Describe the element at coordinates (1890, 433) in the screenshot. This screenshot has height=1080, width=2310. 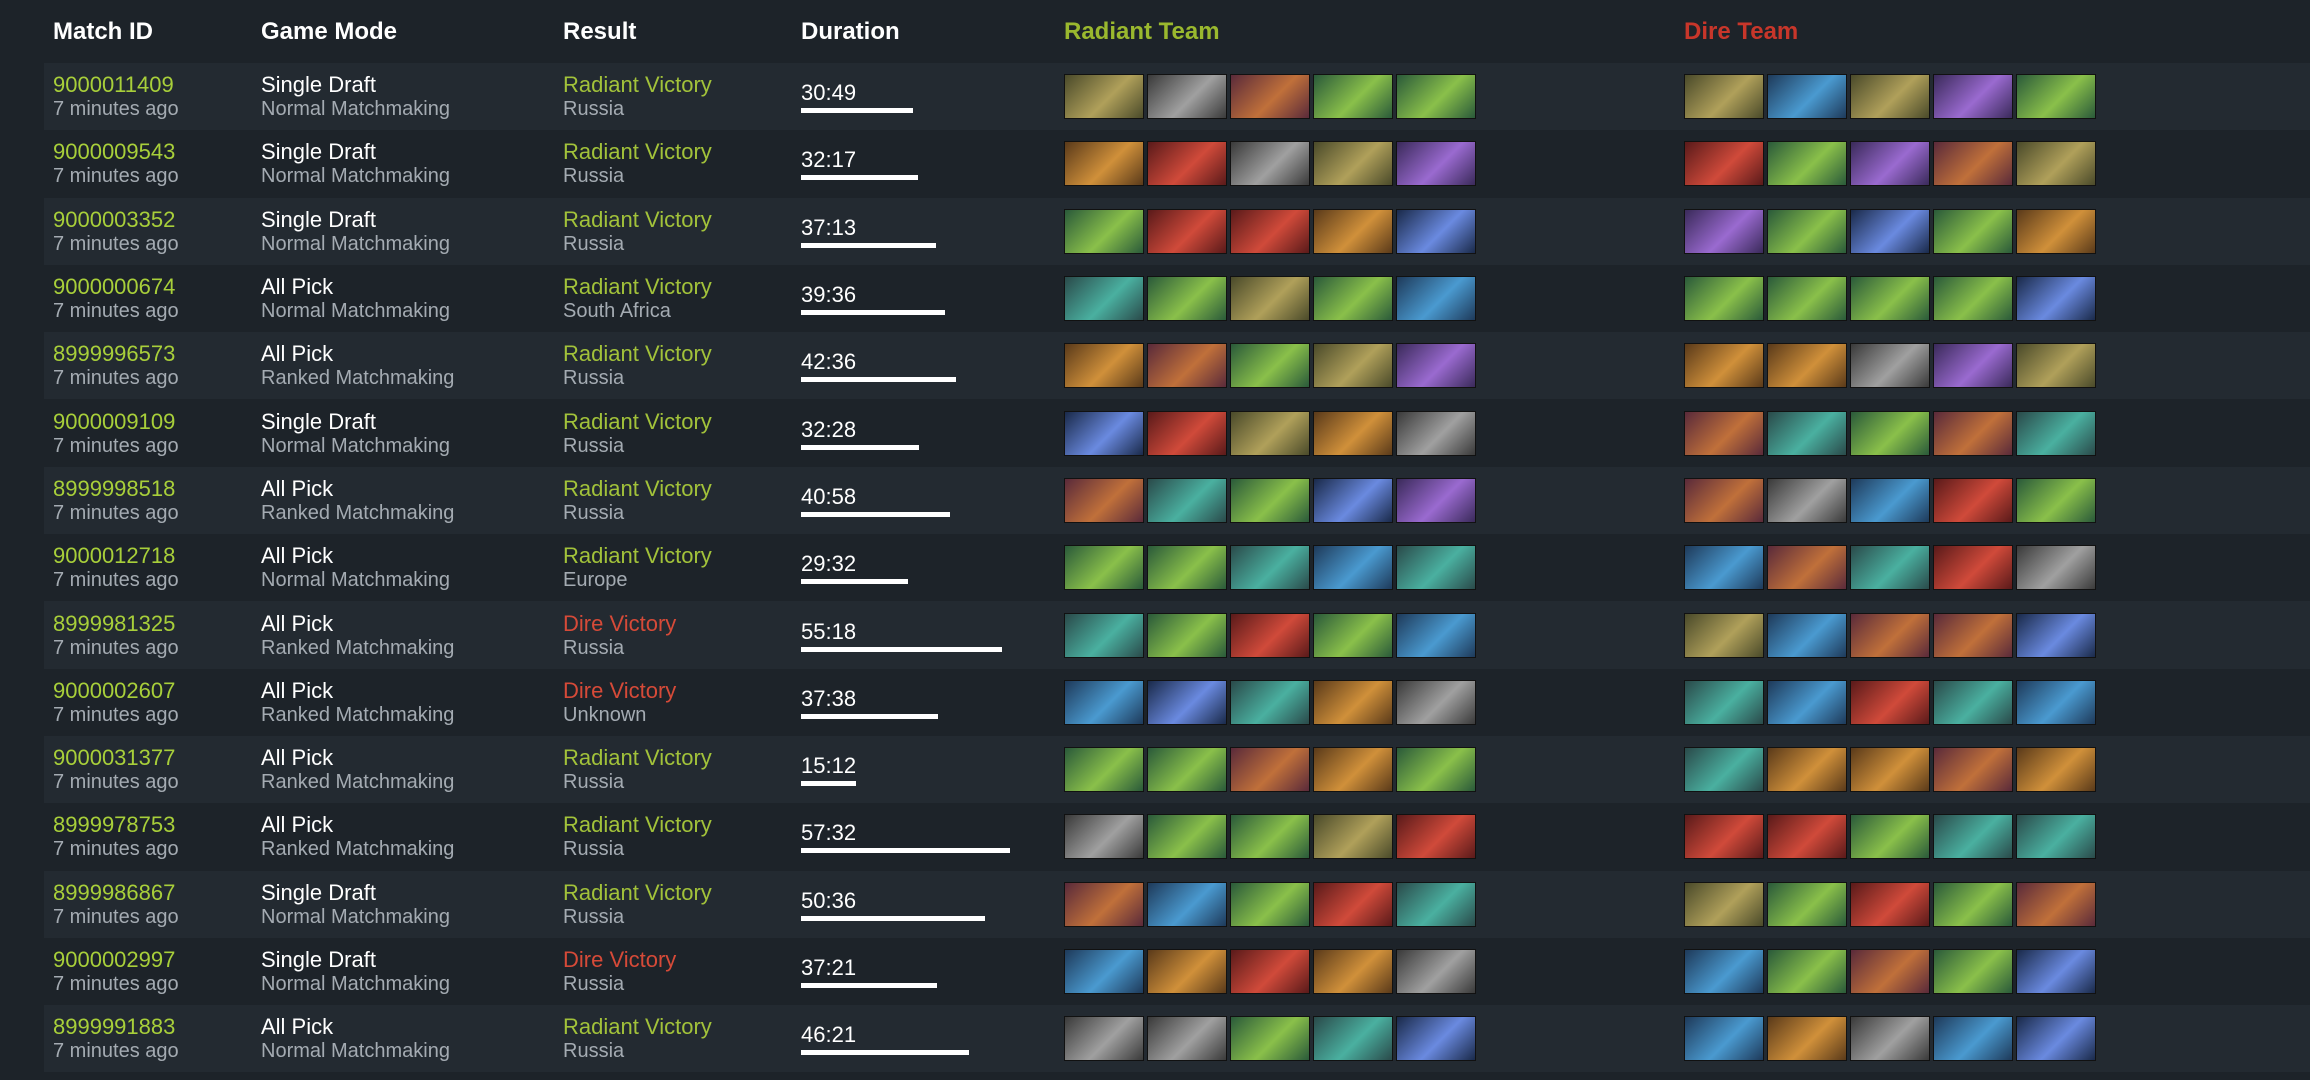
I see `hero-portrait-beastmaster` at that location.